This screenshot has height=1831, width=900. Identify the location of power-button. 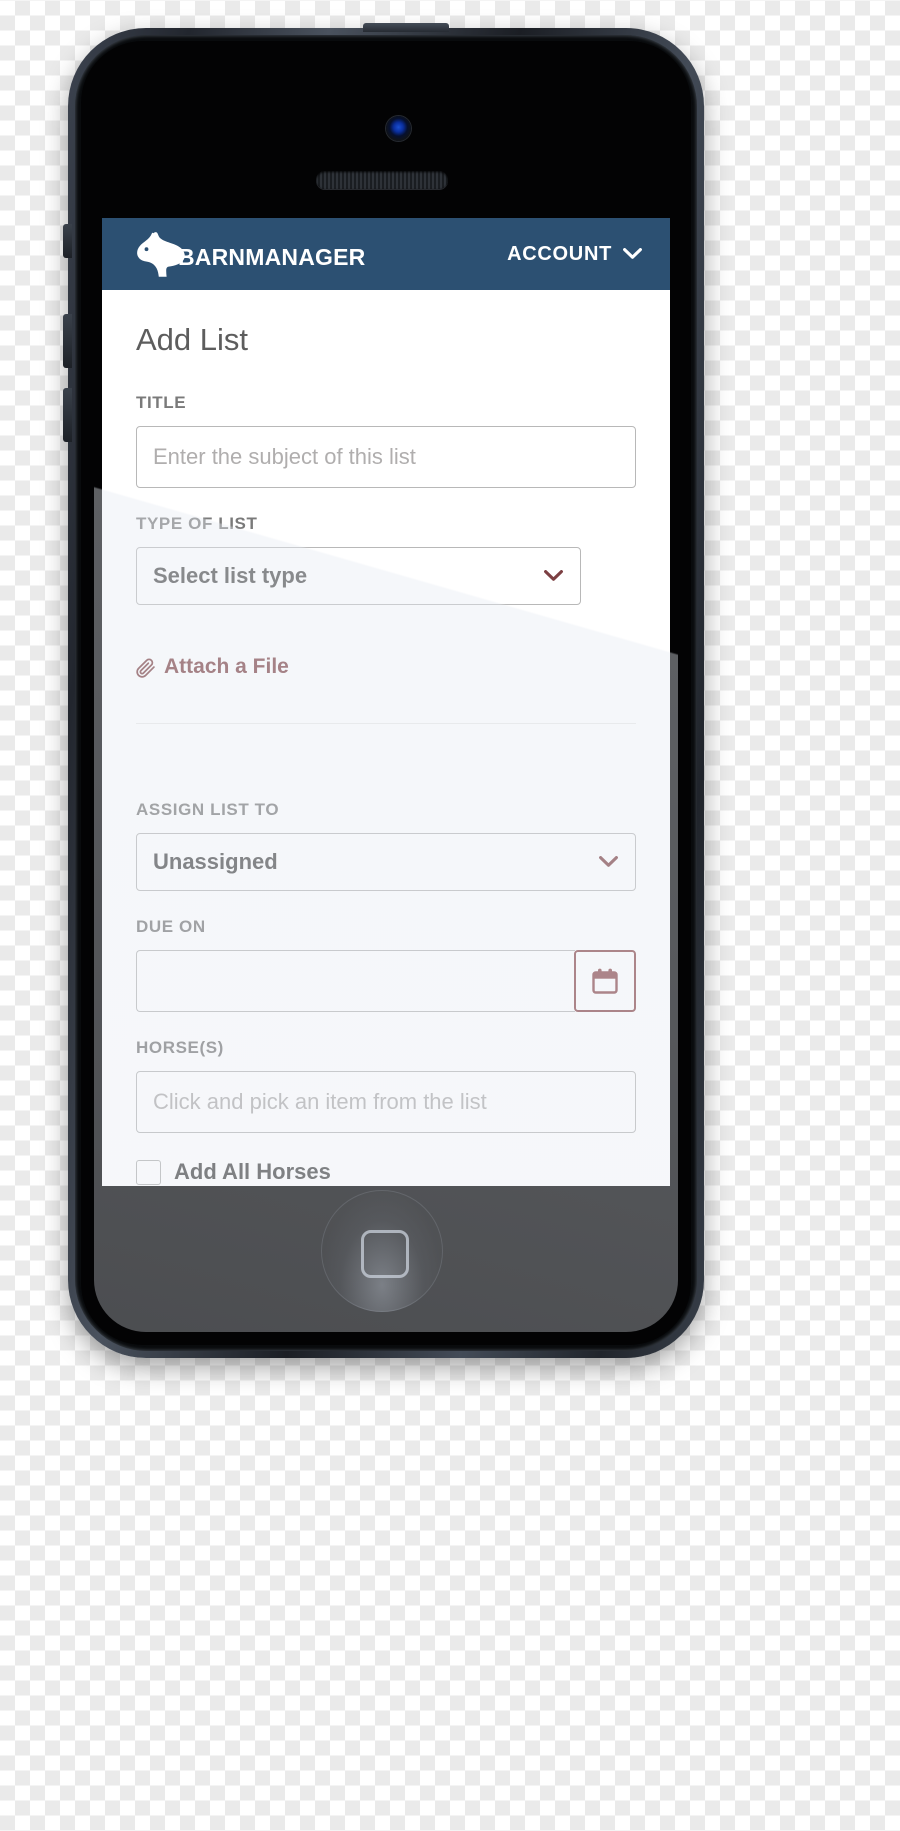
(406, 27).